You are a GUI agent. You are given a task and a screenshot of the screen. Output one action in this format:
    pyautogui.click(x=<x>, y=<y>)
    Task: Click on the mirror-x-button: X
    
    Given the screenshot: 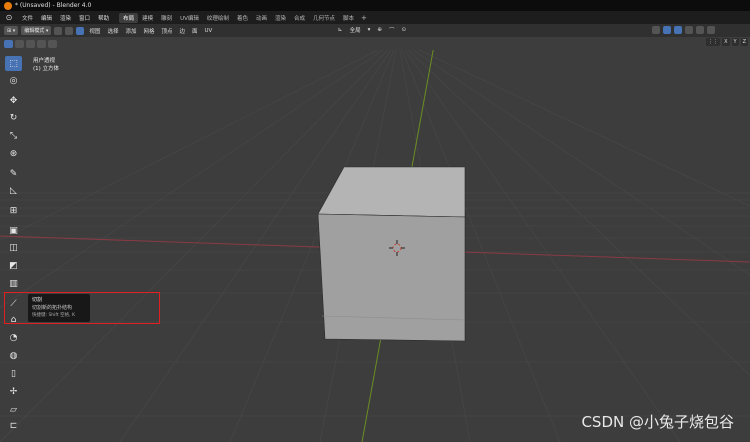 What is the action you would take?
    pyautogui.click(x=726, y=42)
    